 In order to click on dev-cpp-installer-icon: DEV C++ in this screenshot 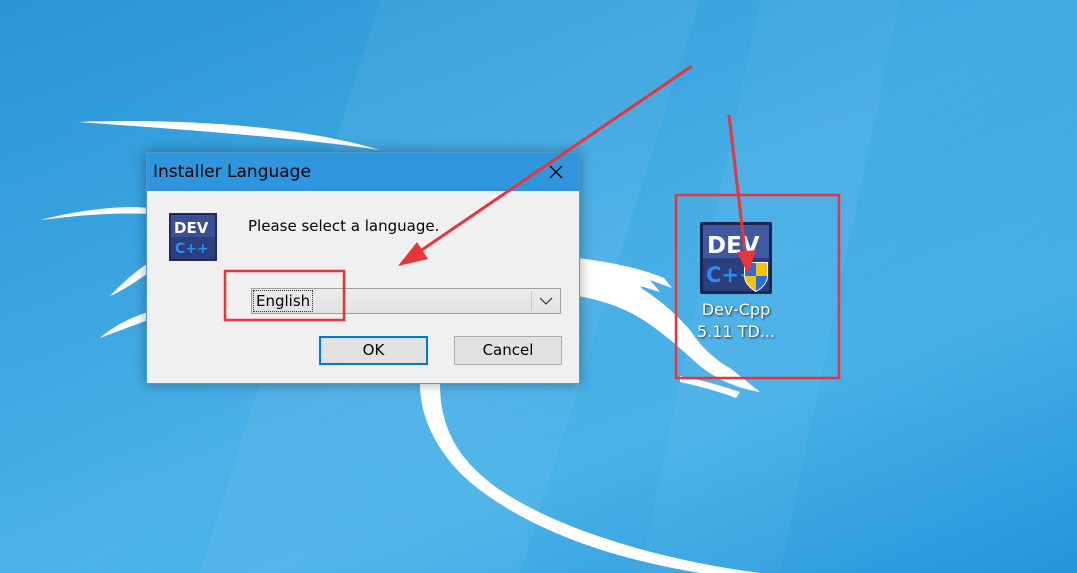, I will do `click(736, 258)`.